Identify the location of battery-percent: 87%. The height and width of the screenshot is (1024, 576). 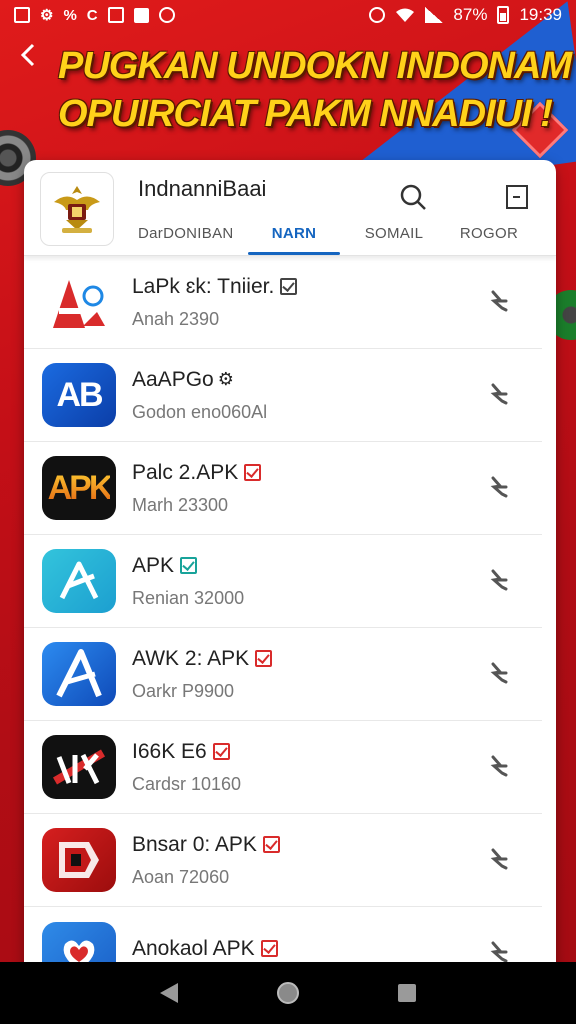
(470, 14).